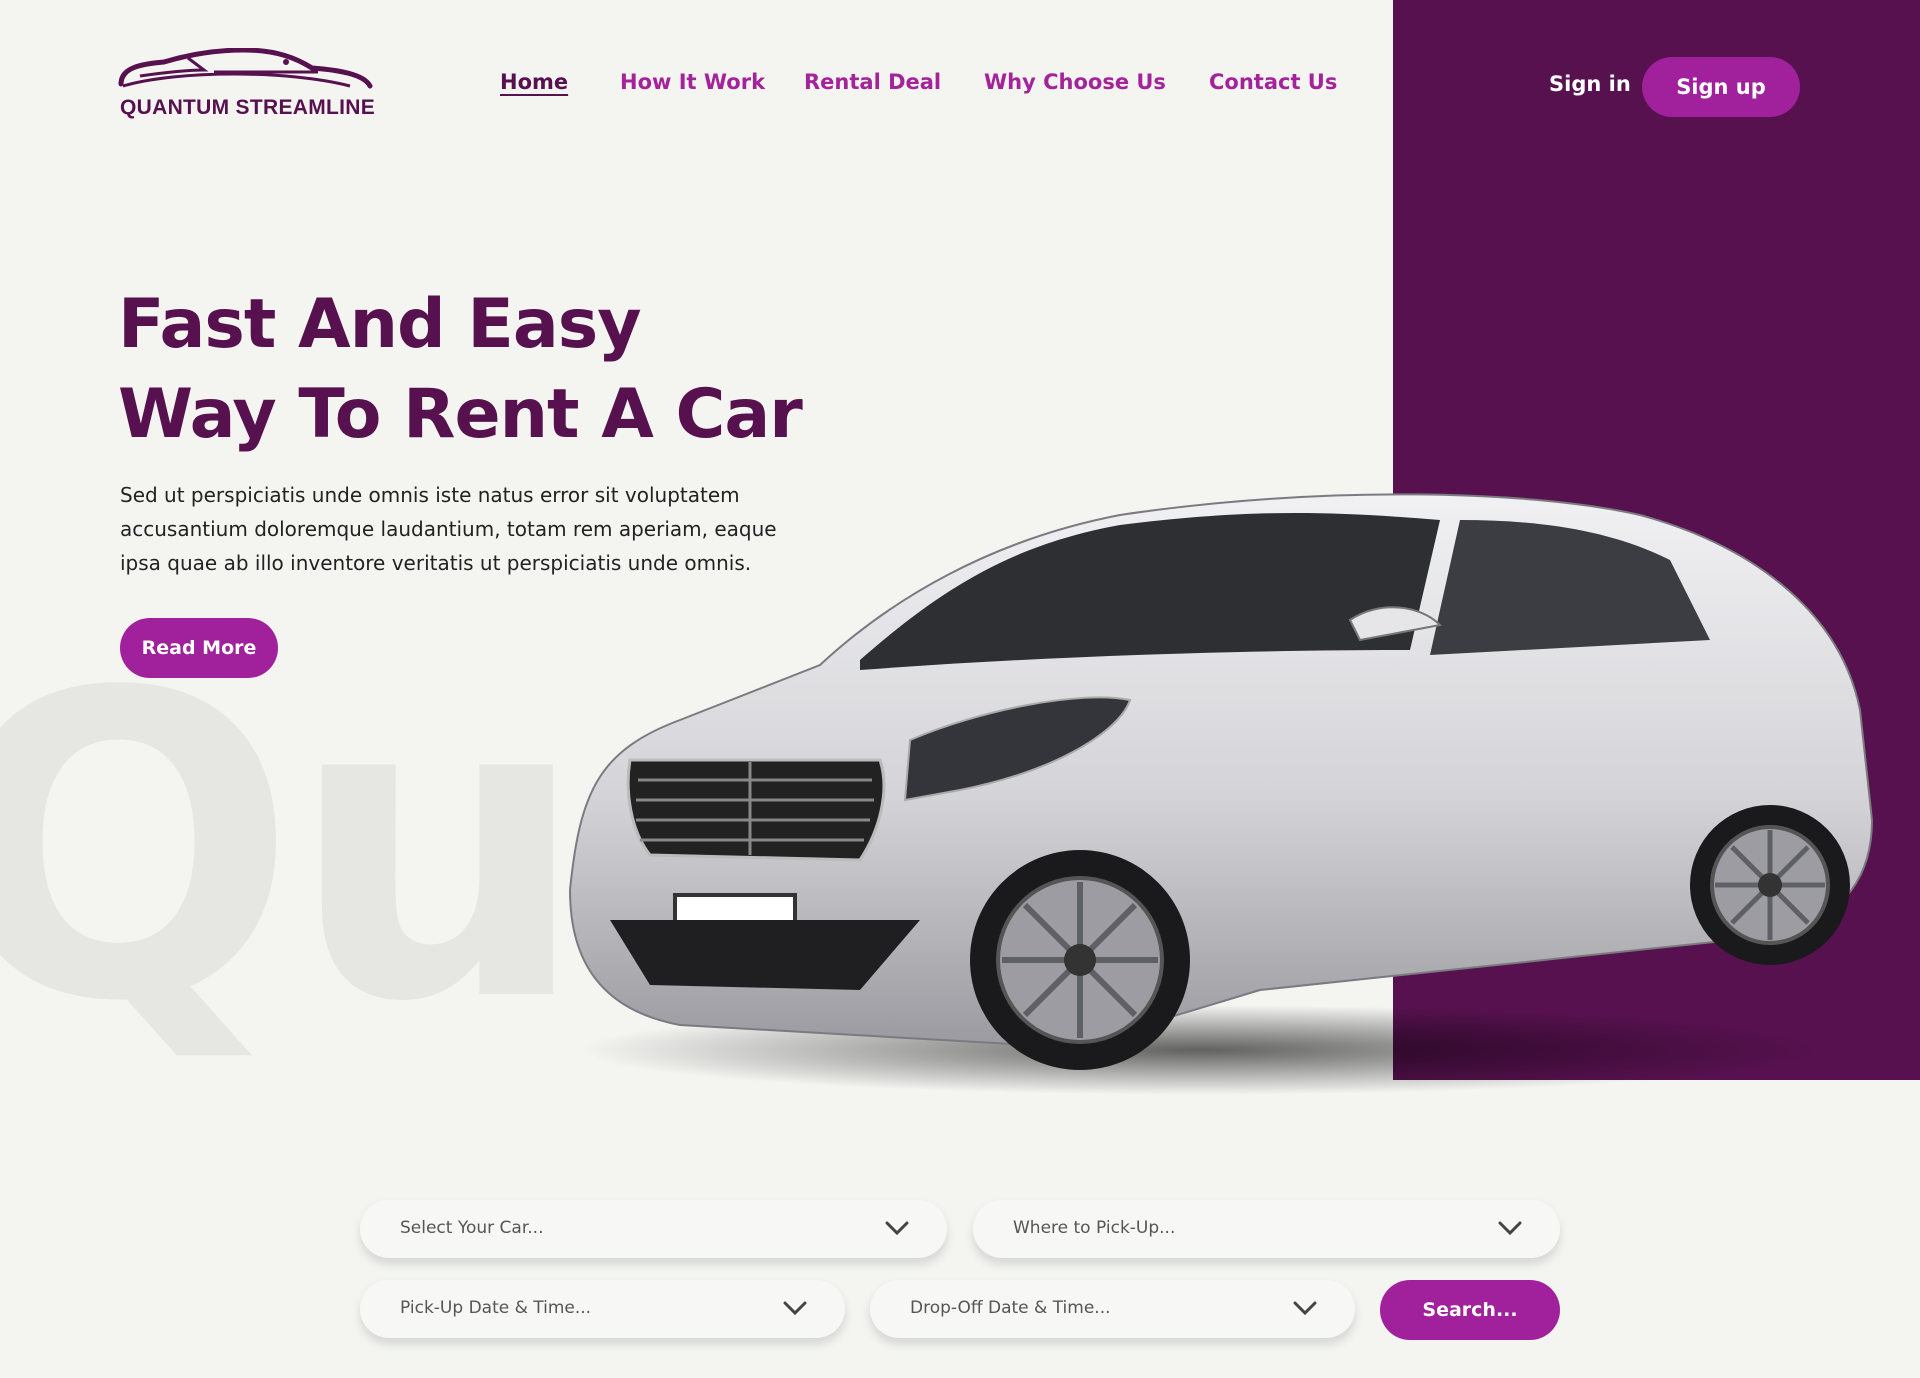 The image size is (1920, 1378). What do you see at coordinates (1590, 84) in the screenshot?
I see `signin-link: Sign in` at bounding box center [1590, 84].